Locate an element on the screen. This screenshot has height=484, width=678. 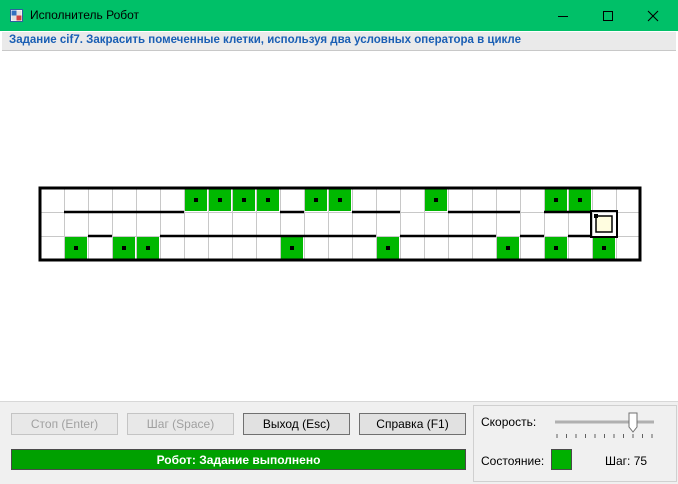
title-bar: Исполнитель Робот is located at coordinates (339, 15).